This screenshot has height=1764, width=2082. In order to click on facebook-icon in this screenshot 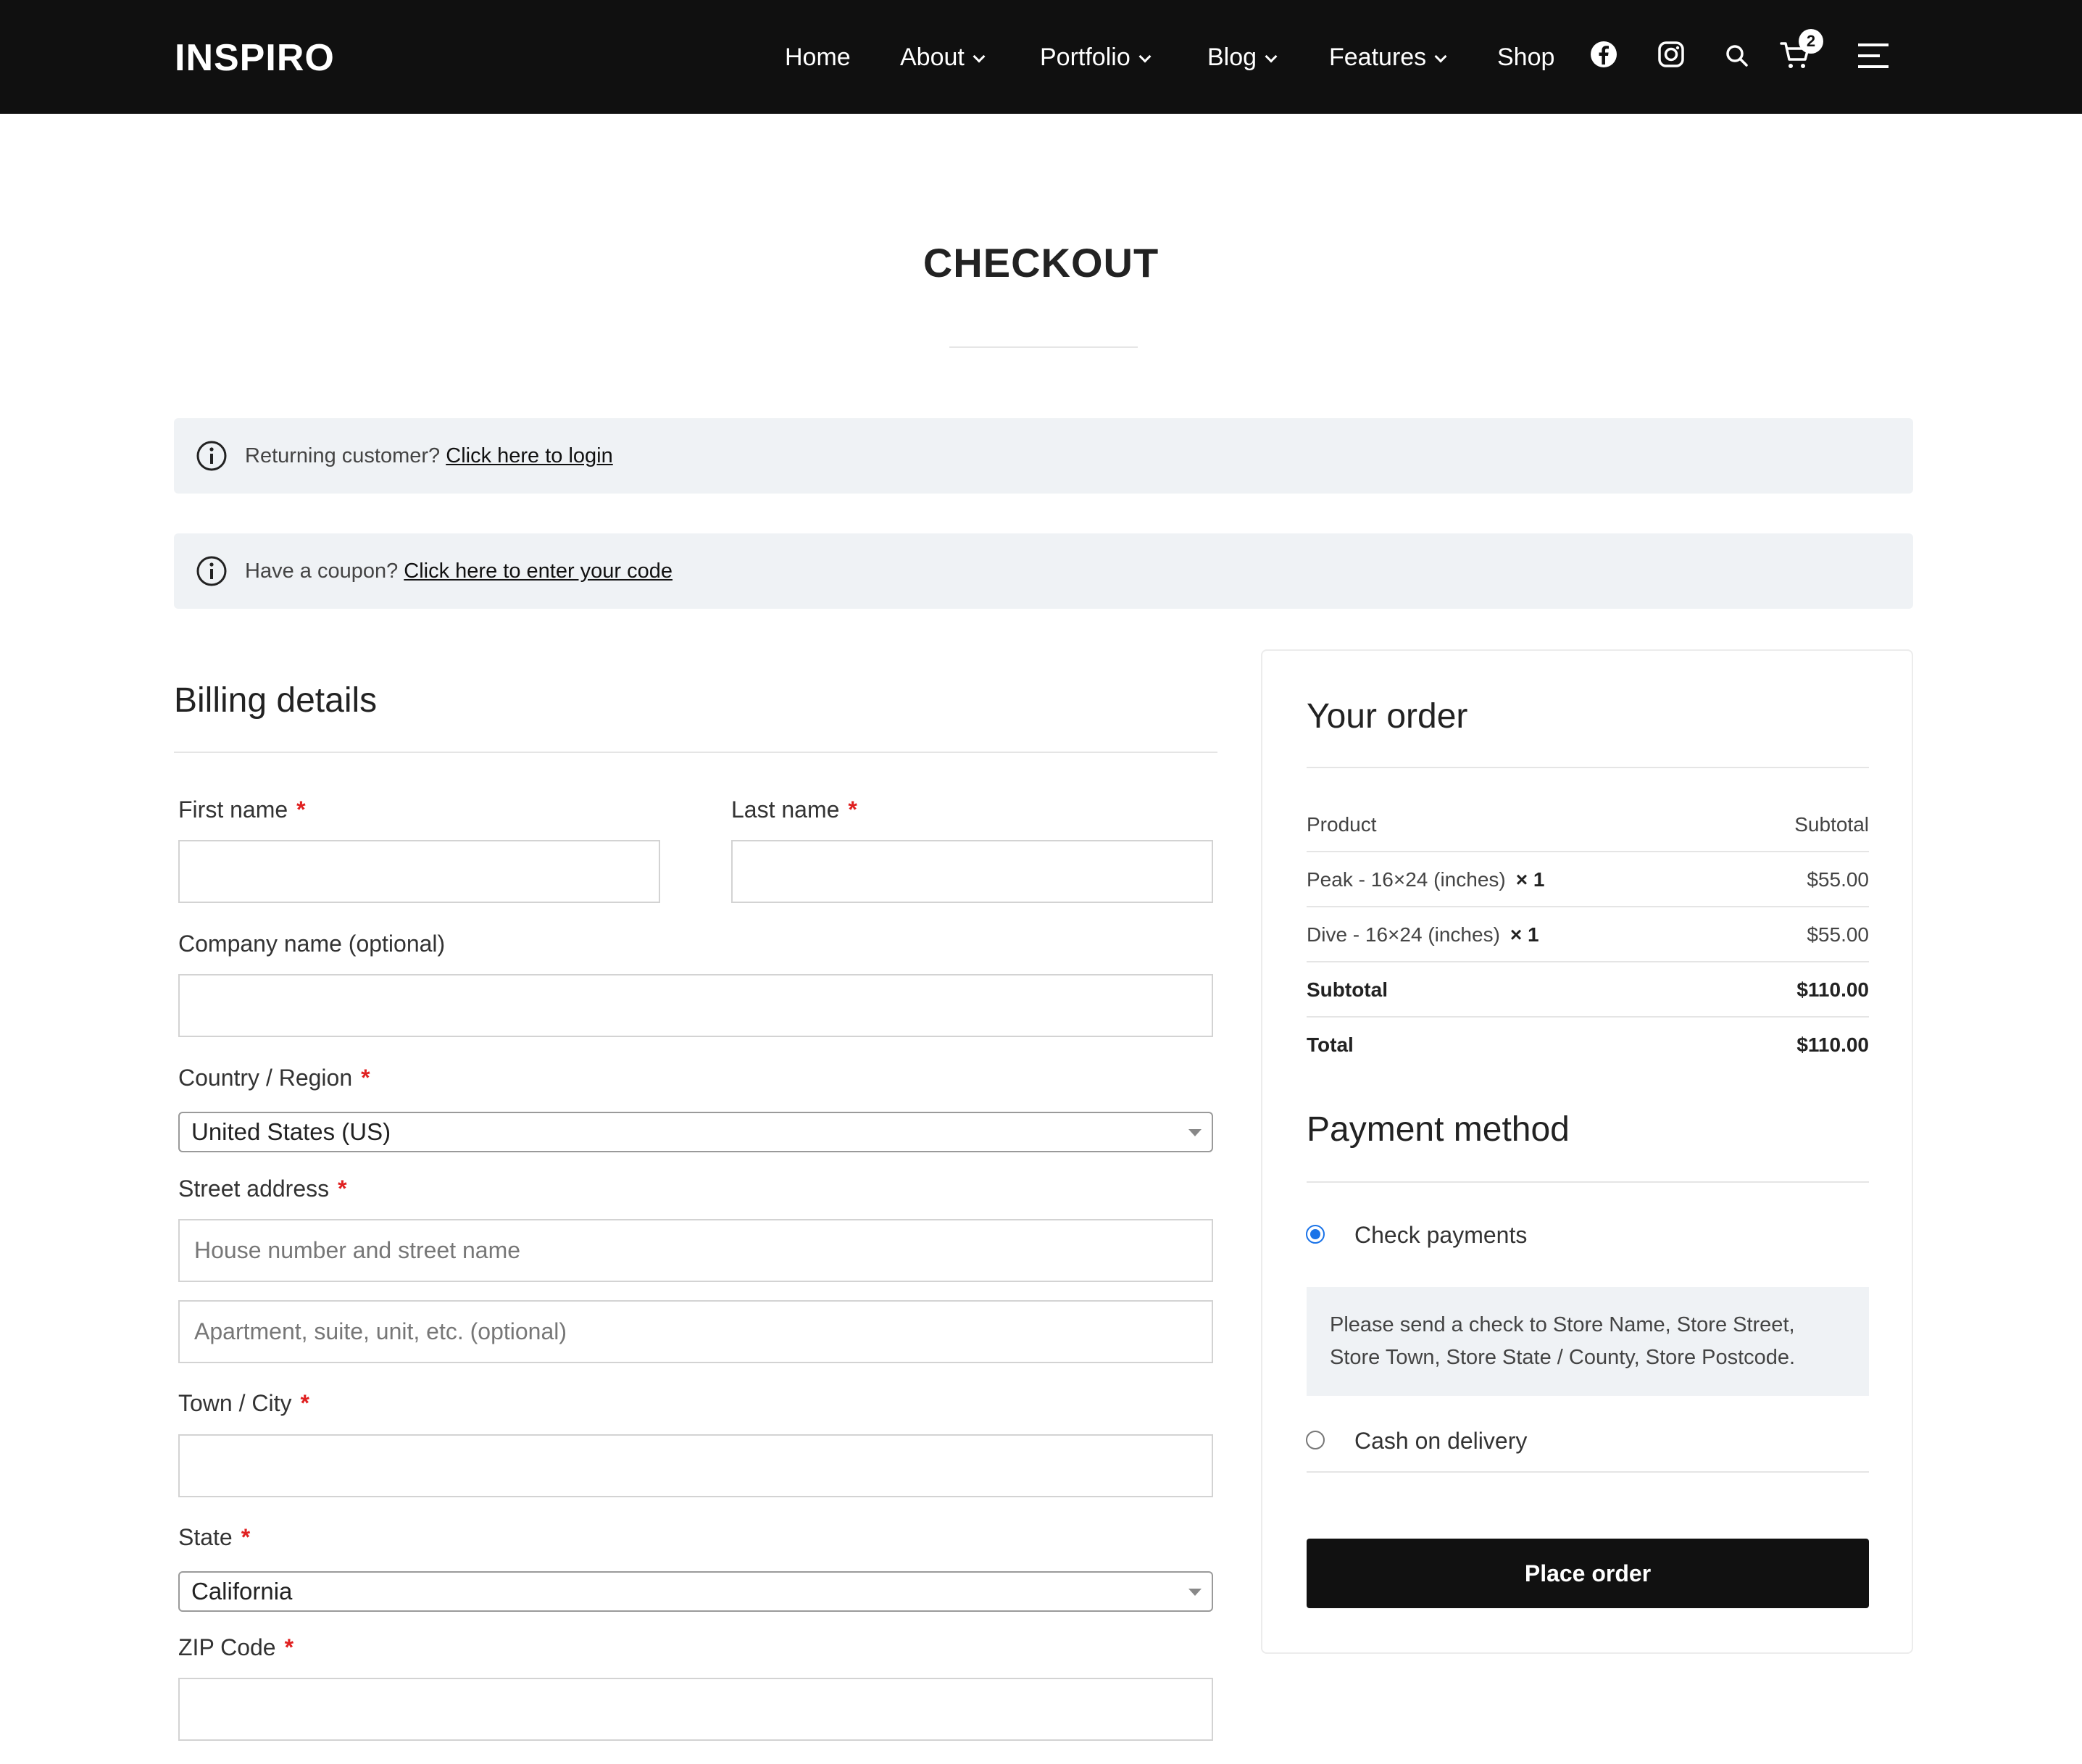, I will do `click(1603, 54)`.